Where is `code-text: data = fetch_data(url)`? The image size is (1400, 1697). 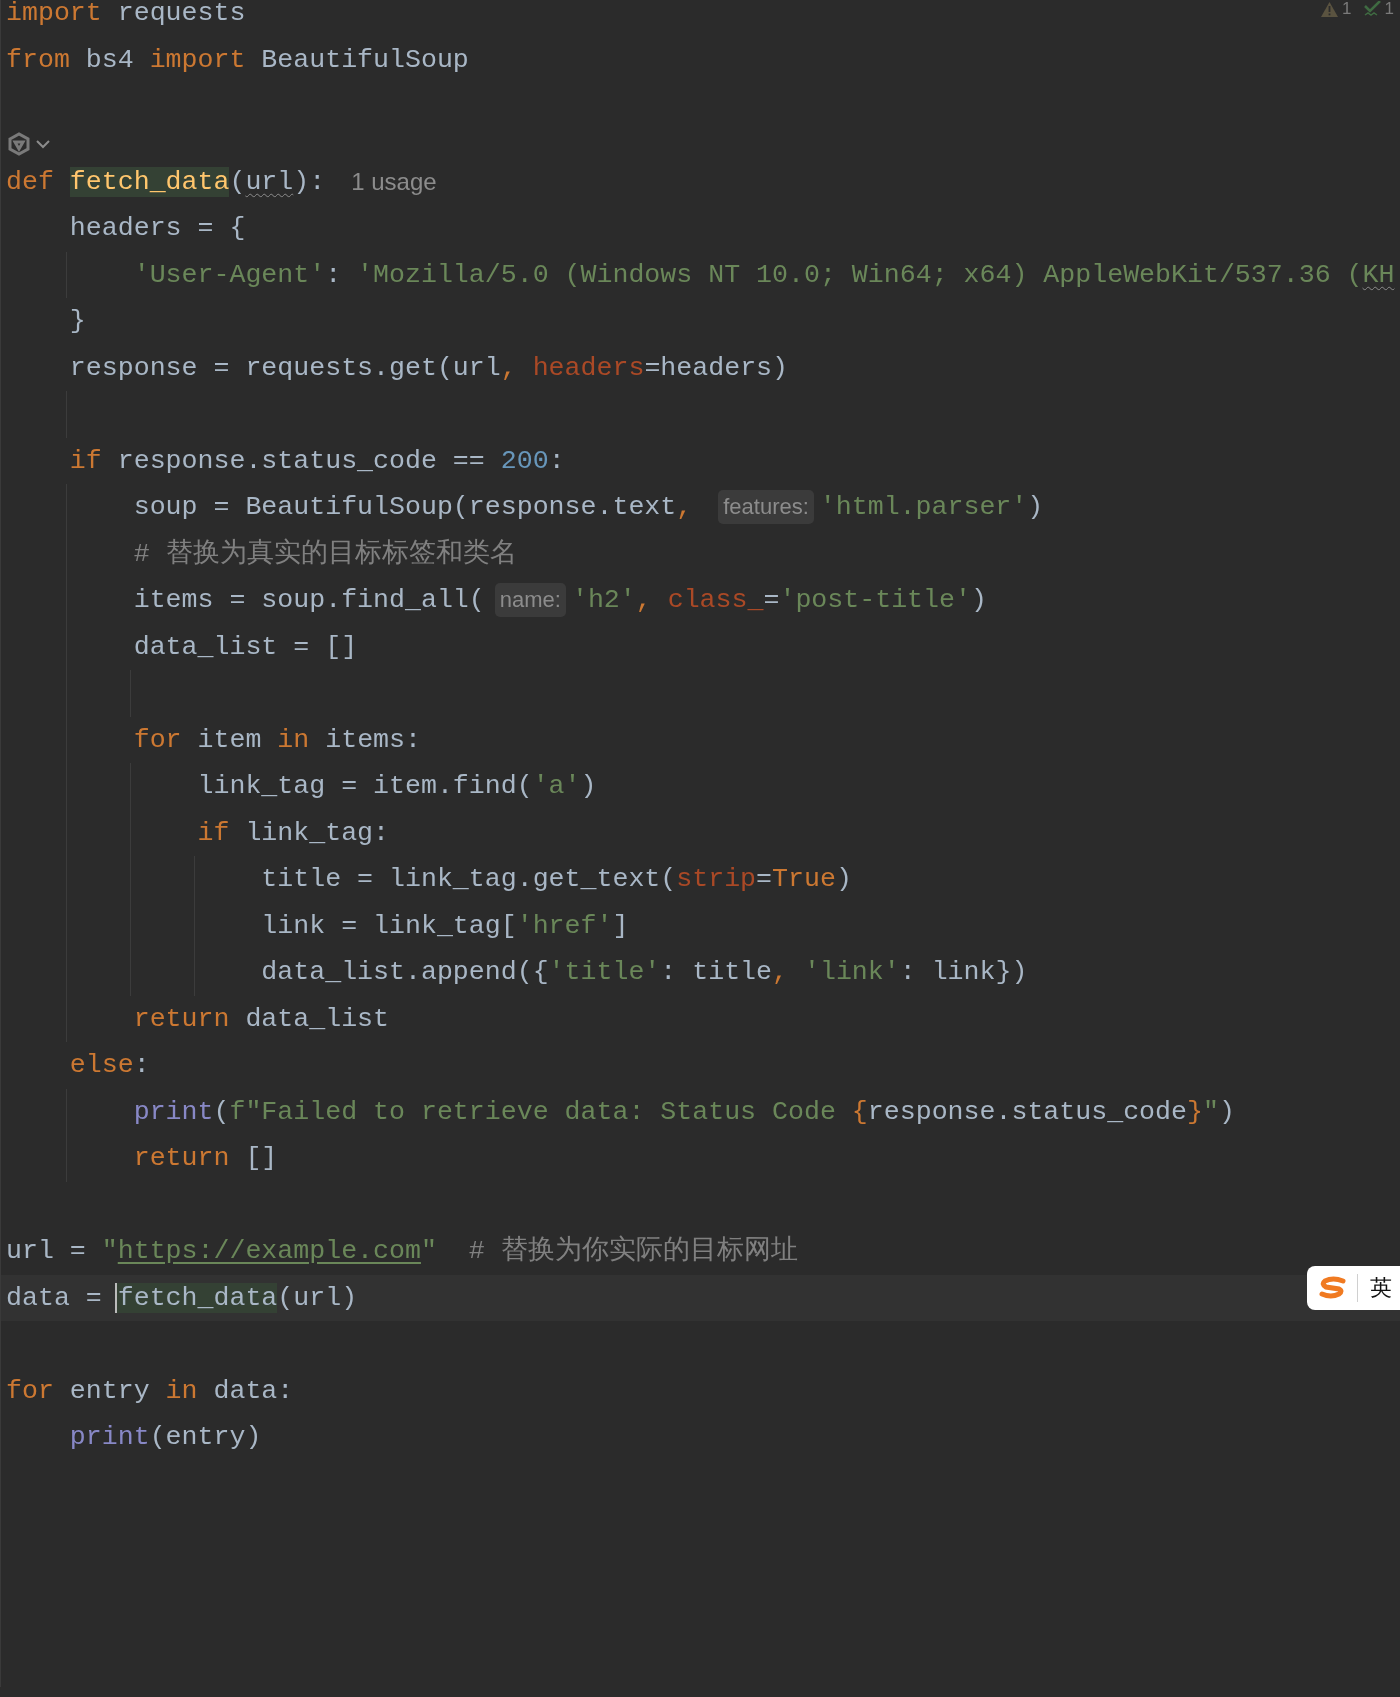
code-text: data = fetch_data(url) is located at coordinates (182, 1298).